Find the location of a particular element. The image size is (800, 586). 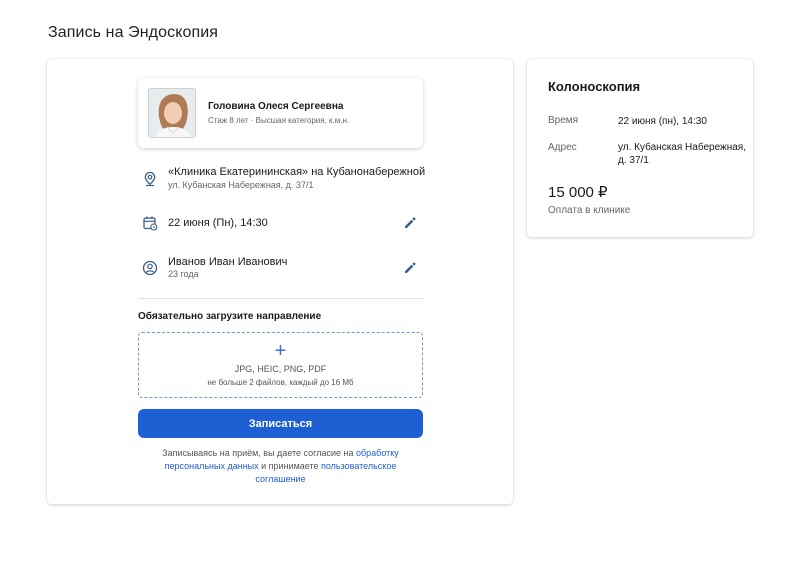

edit-patient-pencil-icon is located at coordinates (410, 268).